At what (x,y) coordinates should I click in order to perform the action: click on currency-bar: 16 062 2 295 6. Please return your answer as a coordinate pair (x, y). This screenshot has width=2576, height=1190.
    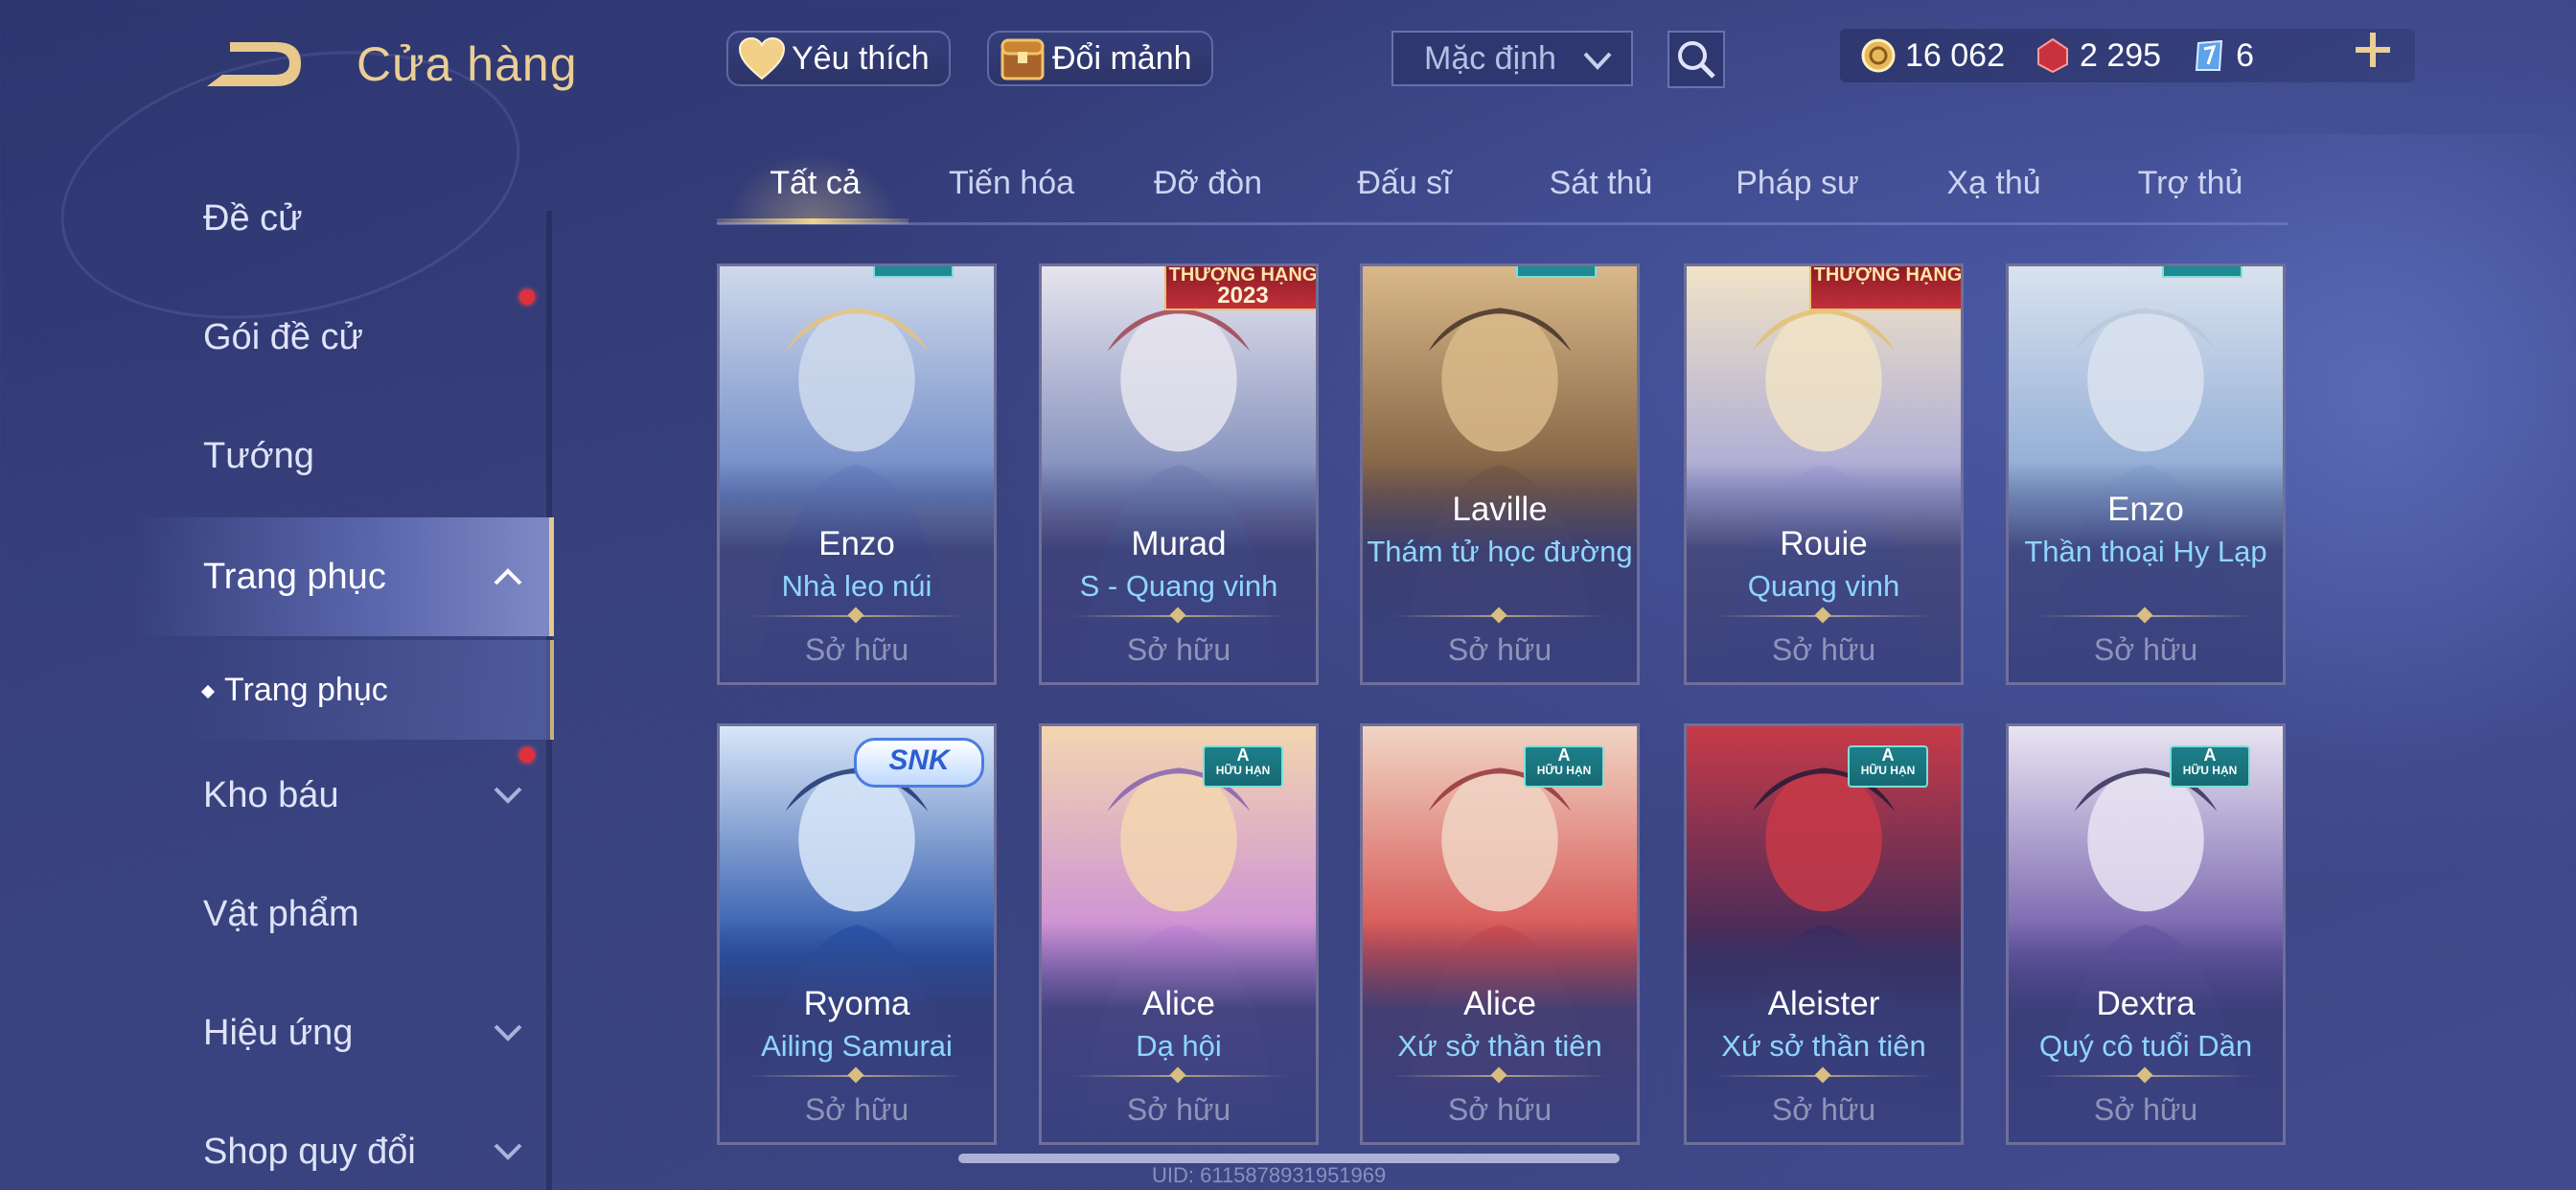
    Looking at the image, I should click on (2127, 56).